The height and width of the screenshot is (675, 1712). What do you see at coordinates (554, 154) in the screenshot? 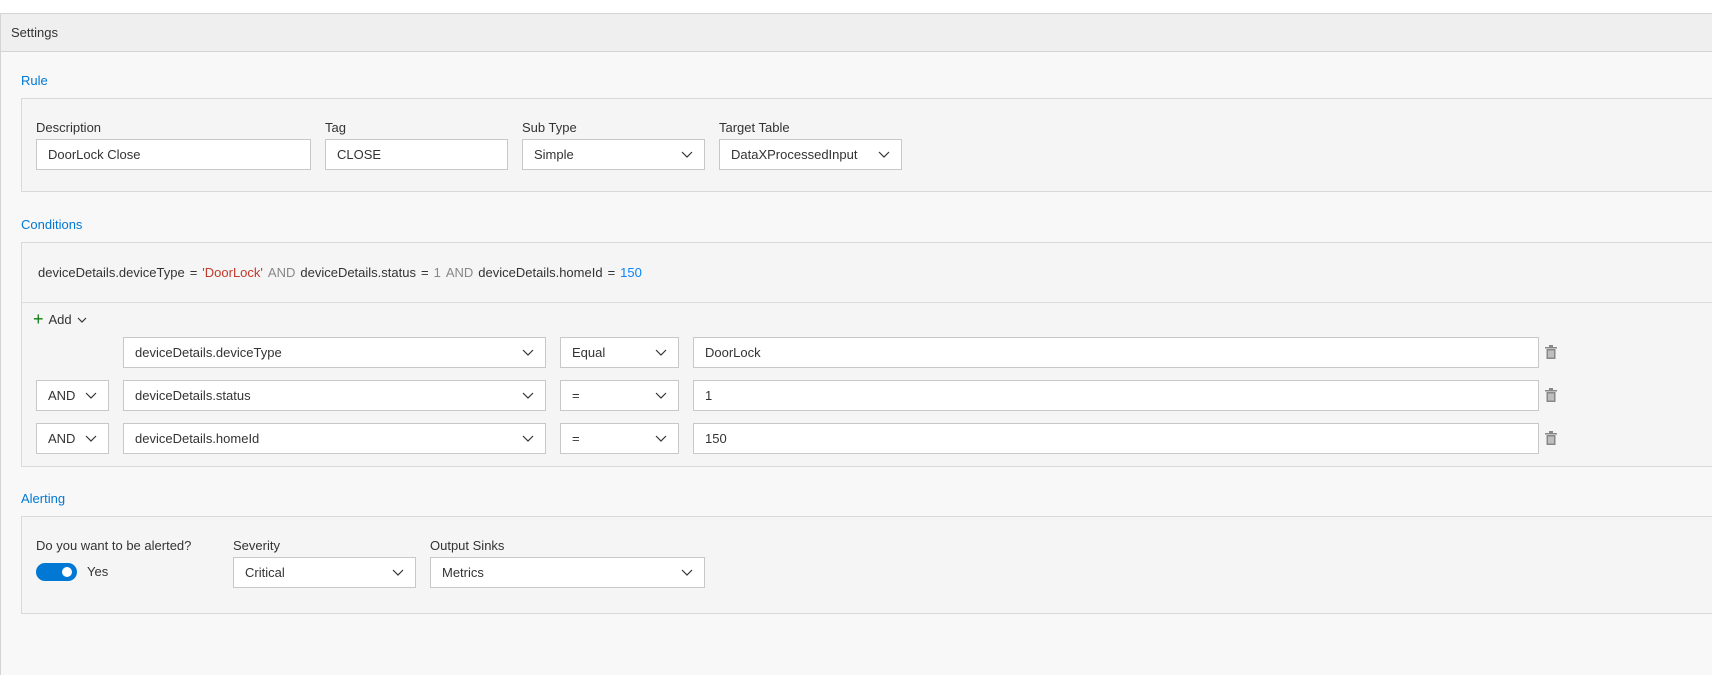
I see `sub-type-value: Simple` at bounding box center [554, 154].